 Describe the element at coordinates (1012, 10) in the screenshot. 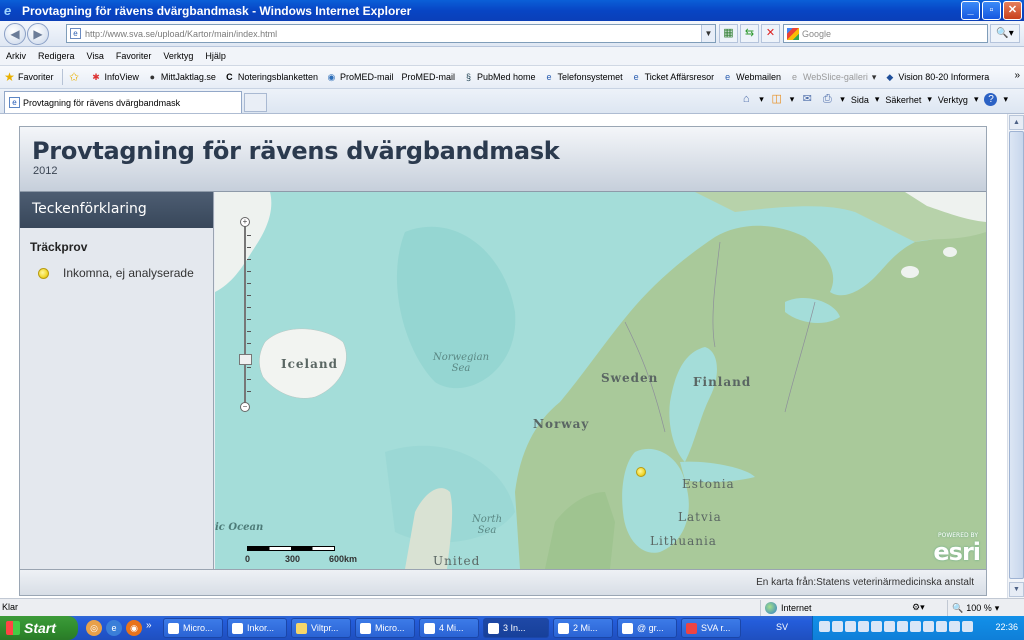

I see `close-button: ✕` at that location.